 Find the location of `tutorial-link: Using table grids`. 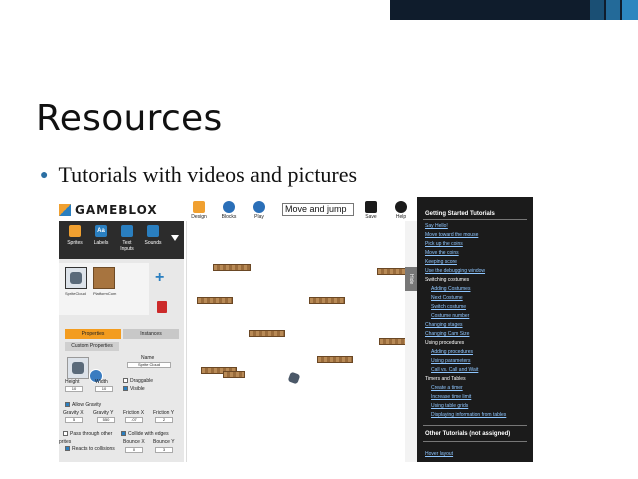

tutorial-link: Using table grids is located at coordinates (449, 406).